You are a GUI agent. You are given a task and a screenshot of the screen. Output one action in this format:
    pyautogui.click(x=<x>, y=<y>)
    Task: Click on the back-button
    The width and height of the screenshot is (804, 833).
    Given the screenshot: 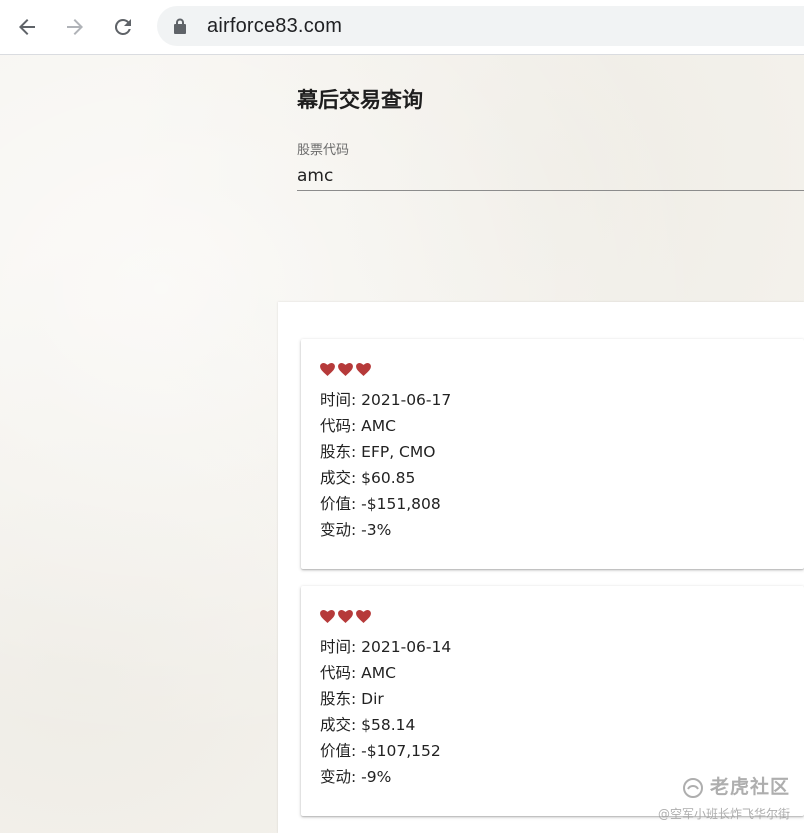 What is the action you would take?
    pyautogui.click(x=27, y=27)
    